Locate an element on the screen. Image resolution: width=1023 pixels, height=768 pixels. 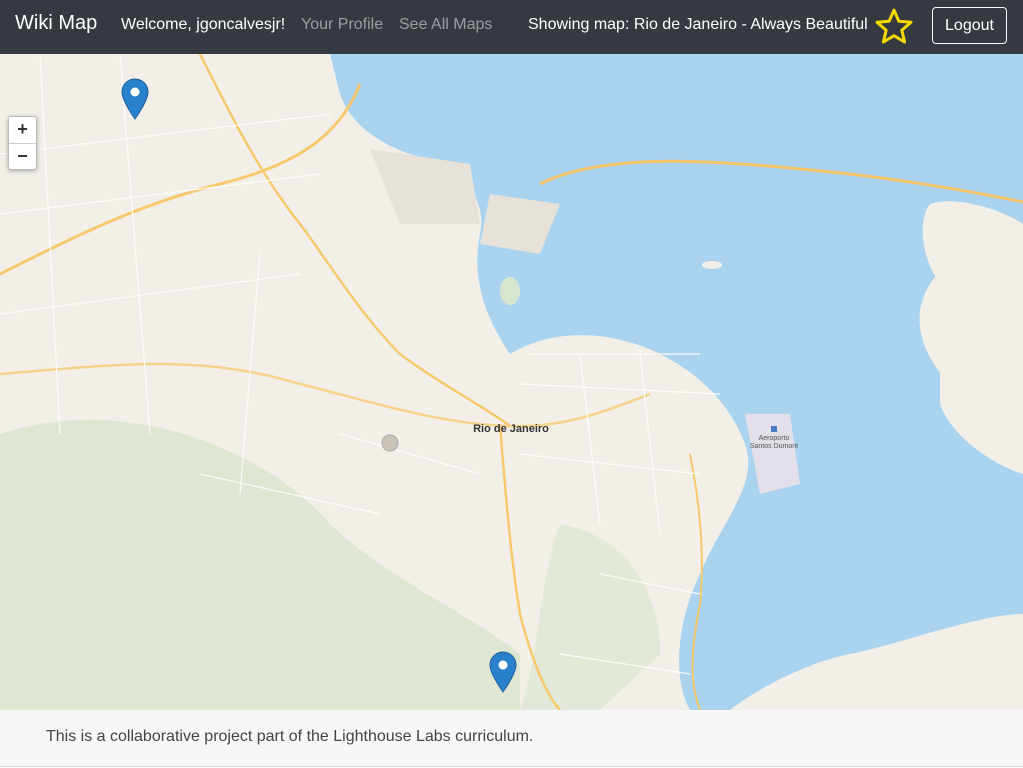
zoom-control: + − is located at coordinates (22, 143).